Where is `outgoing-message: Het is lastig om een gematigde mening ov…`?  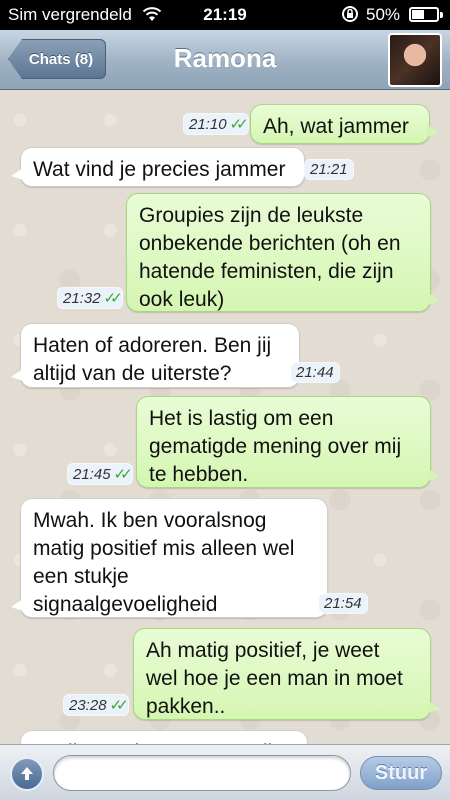
outgoing-message: Het is lastig om een gematigde mening ov… is located at coordinates (288, 442).